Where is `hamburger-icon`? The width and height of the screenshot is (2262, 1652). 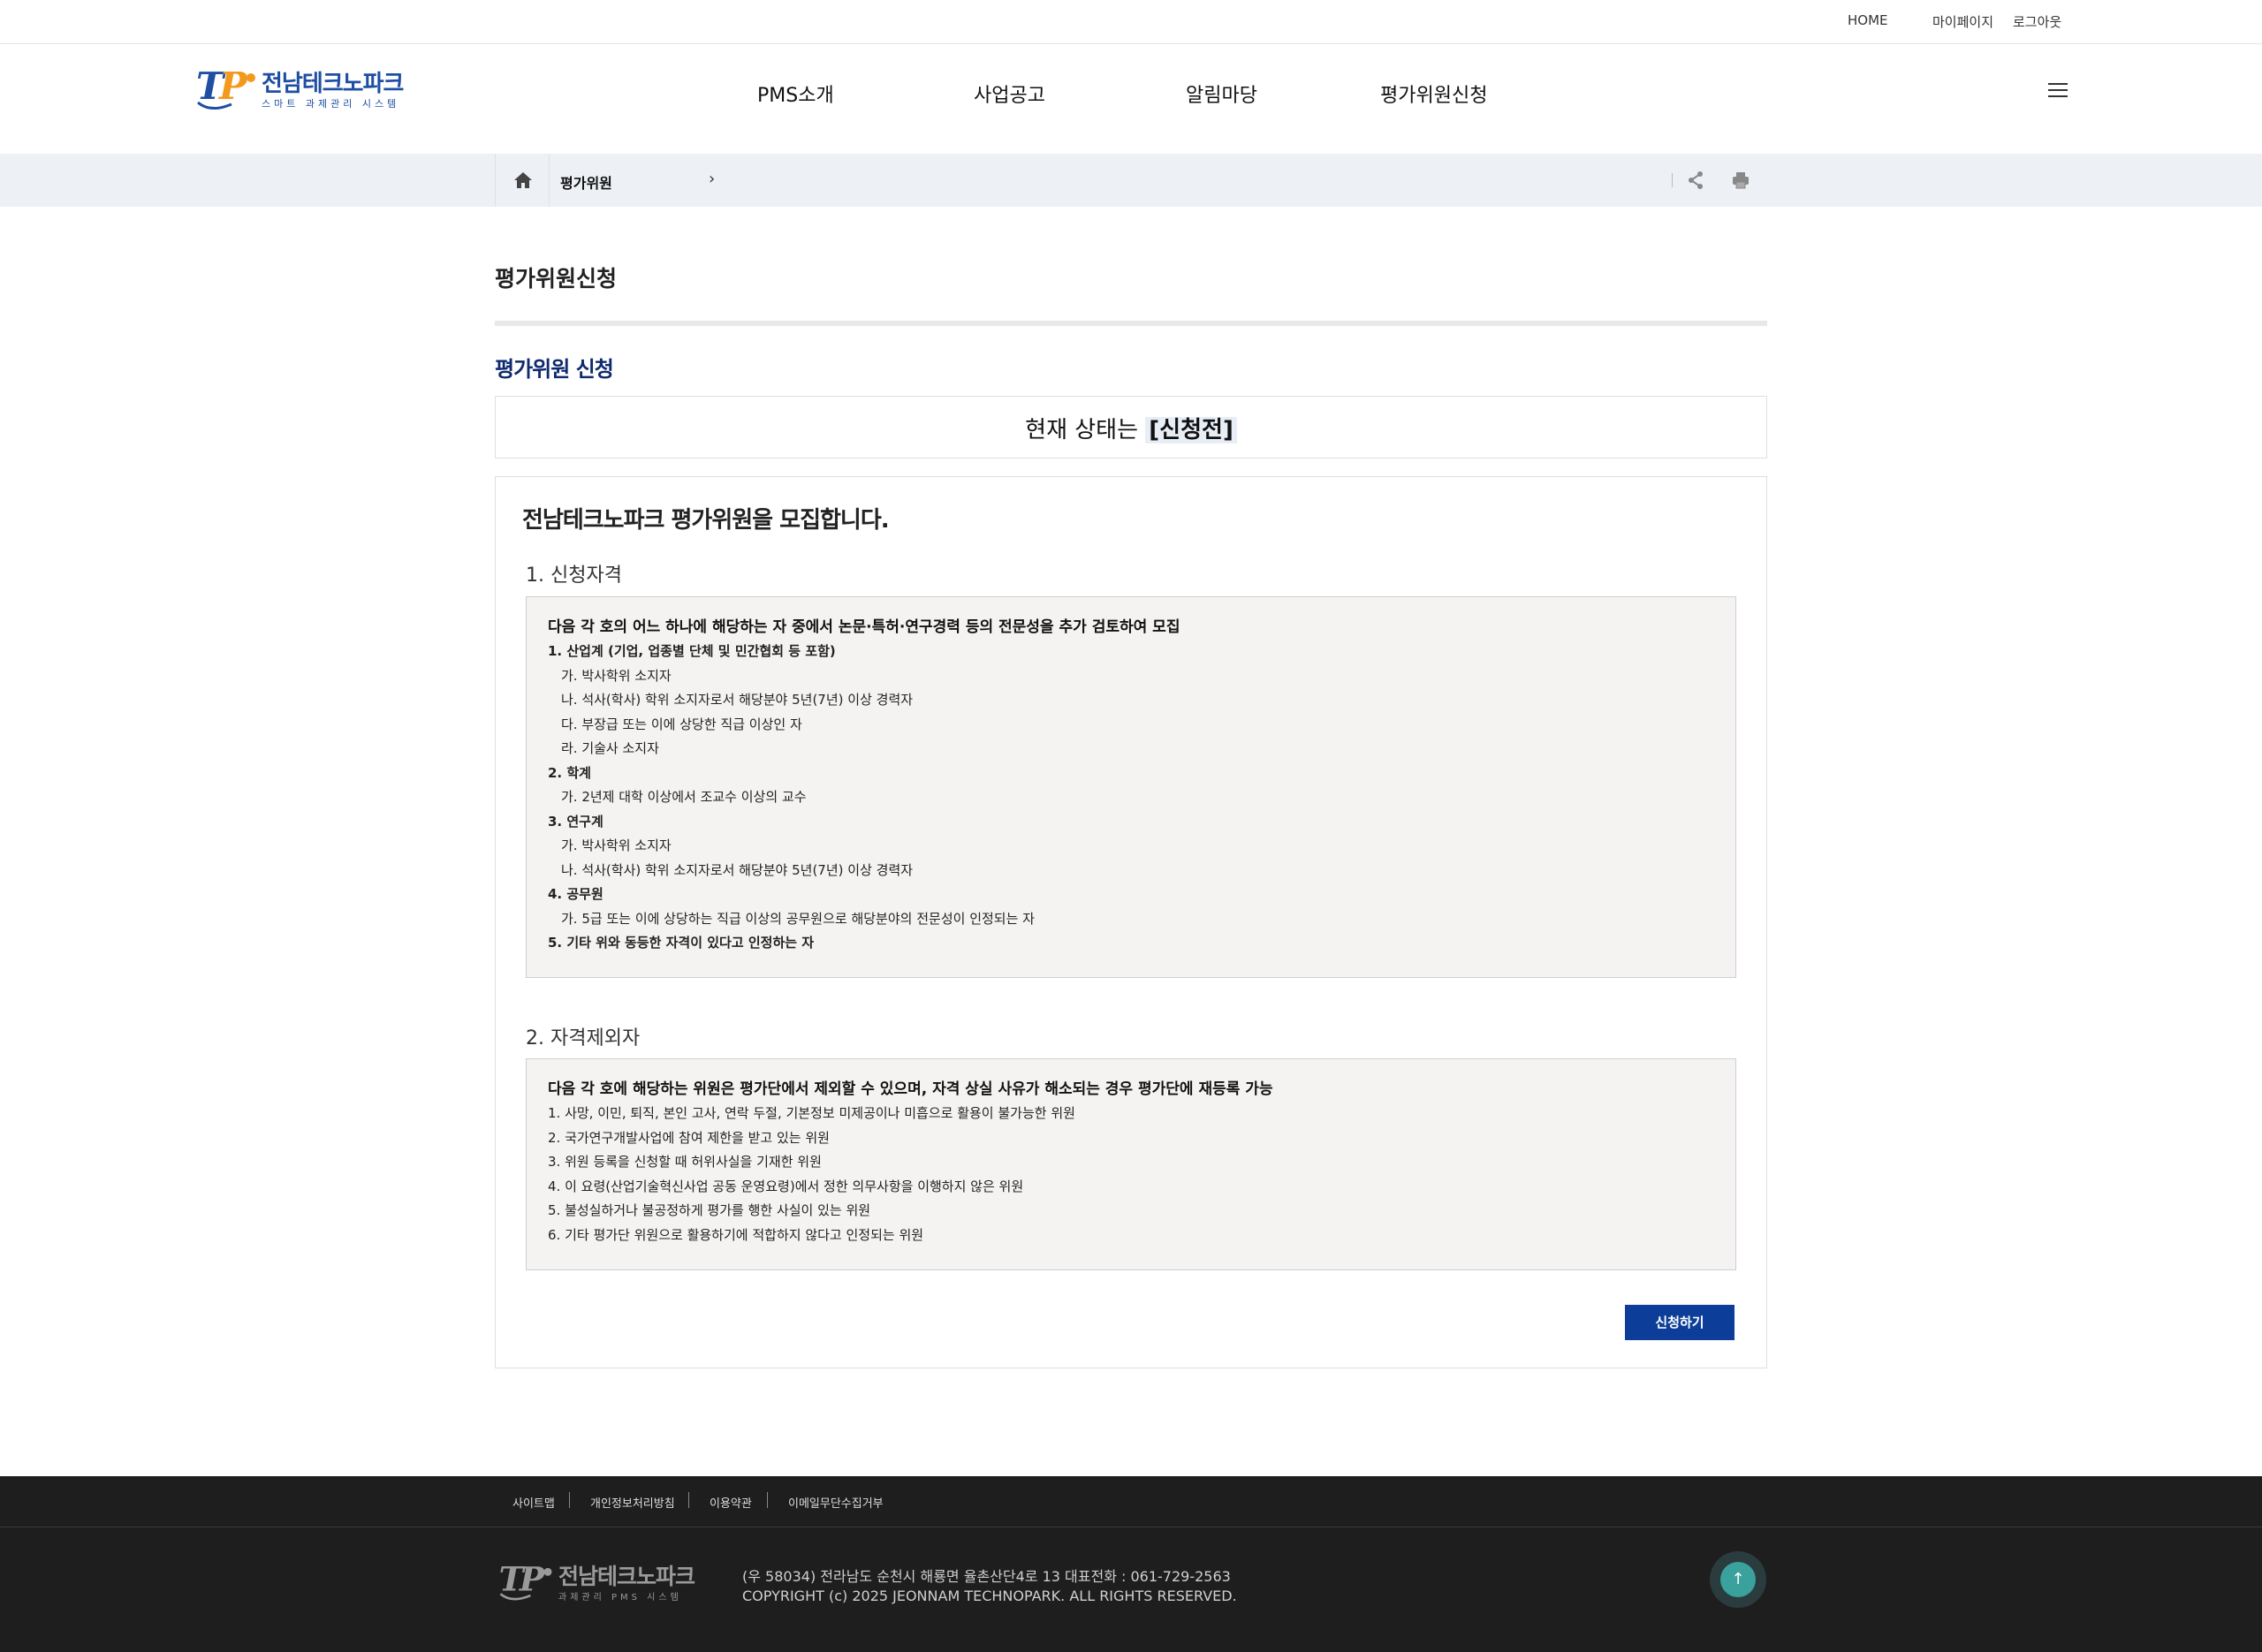
hamburger-icon is located at coordinates (2058, 91).